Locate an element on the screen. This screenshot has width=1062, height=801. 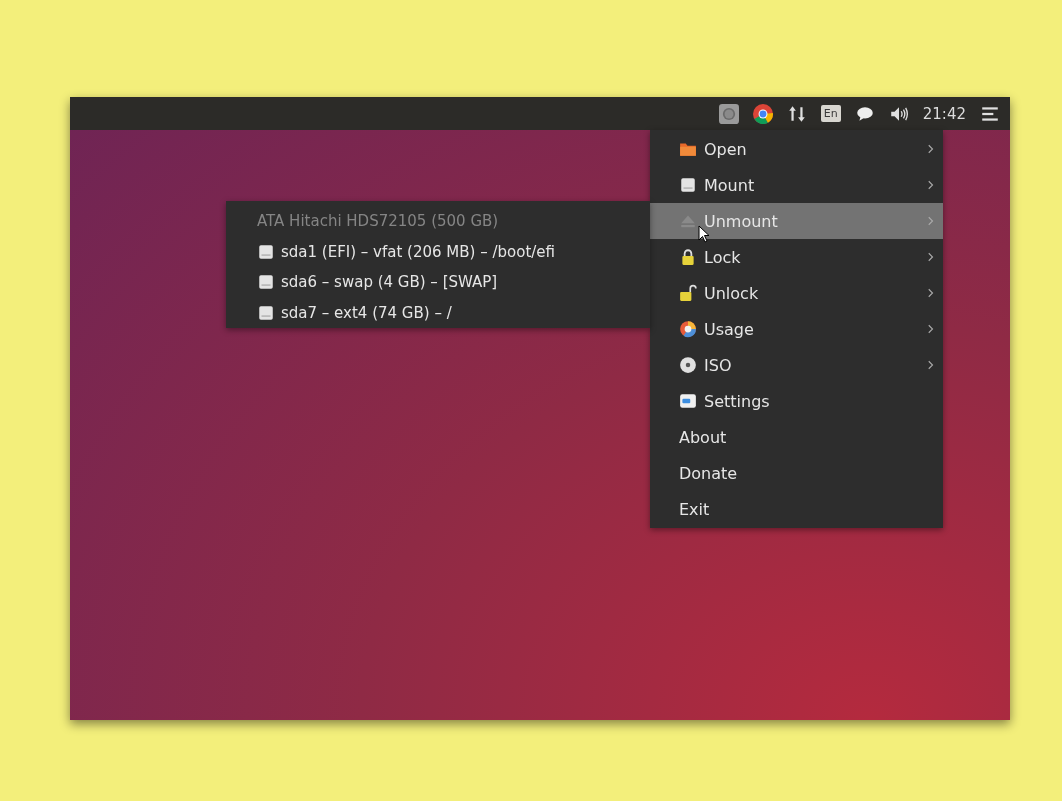
mouse-pointer-icon is located at coordinates (704, 234).